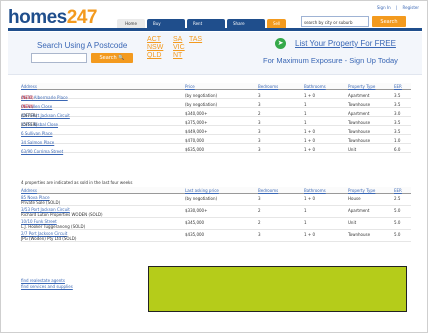 This screenshot has height=333, width=429. What do you see at coordinates (42, 151) in the screenshot?
I see `listing-address-link: 63/90 Corrima Street` at bounding box center [42, 151].